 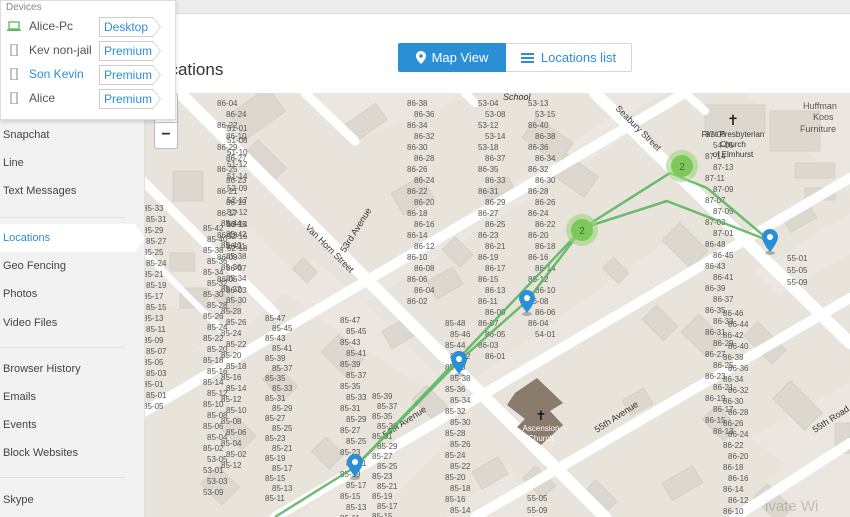 What do you see at coordinates (424, 158) in the screenshot?
I see `parcel-number: 86-28` at bounding box center [424, 158].